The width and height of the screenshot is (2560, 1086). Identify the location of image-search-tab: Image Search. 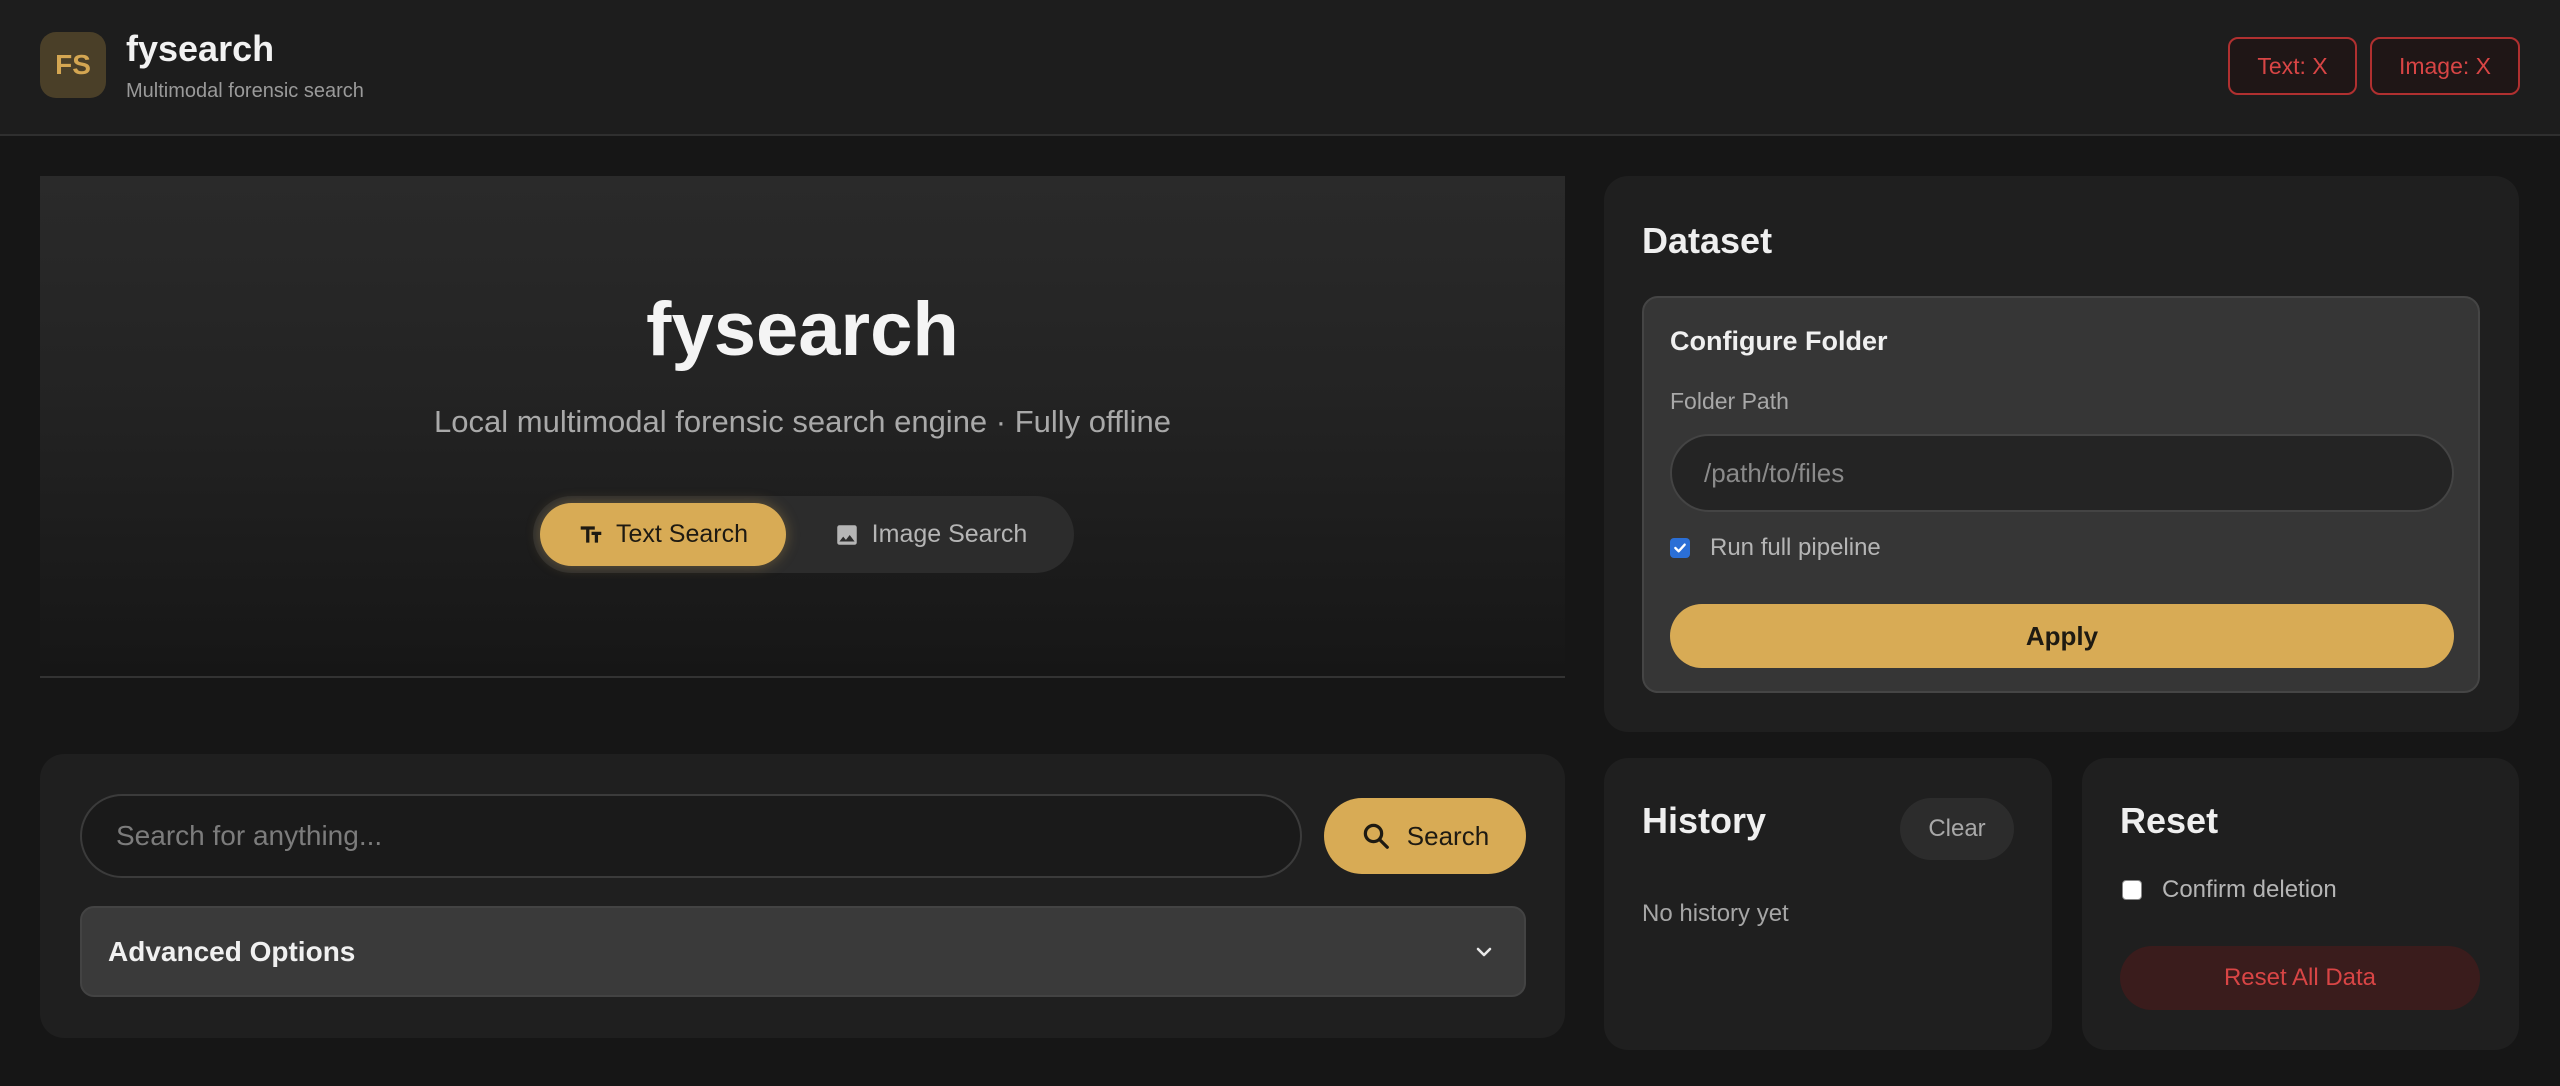
(930, 534).